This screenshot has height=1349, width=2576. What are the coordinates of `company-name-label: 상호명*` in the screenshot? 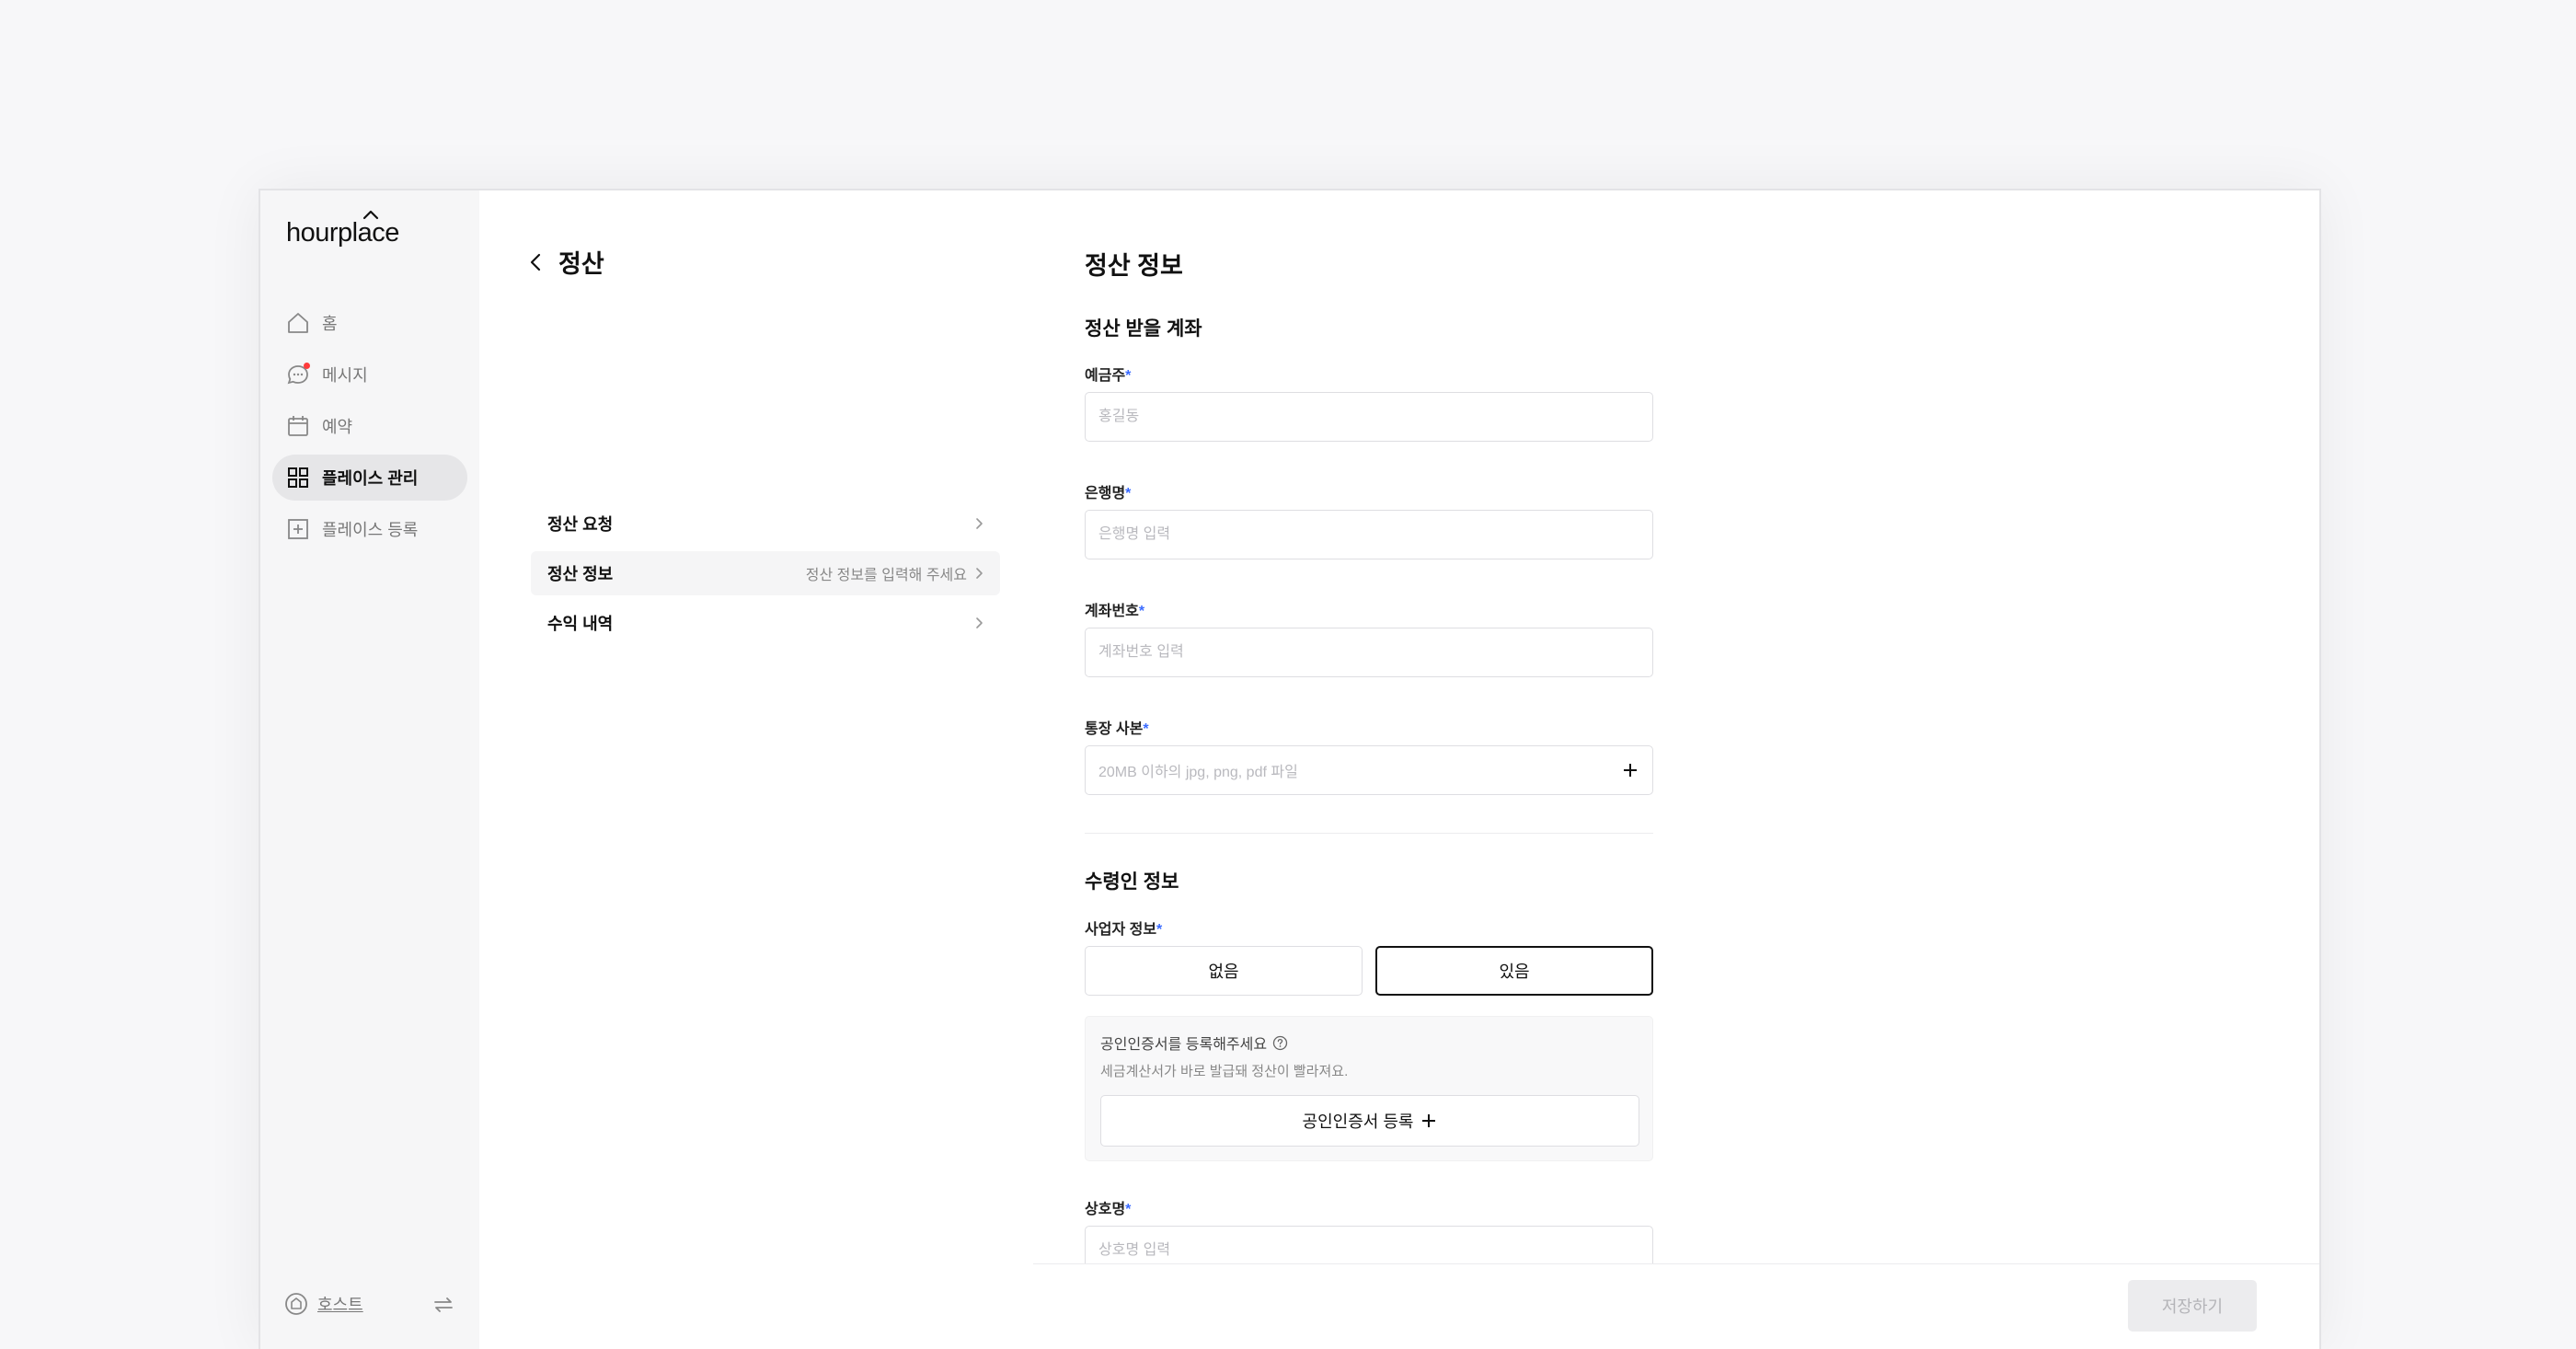 It's located at (1108, 1209).